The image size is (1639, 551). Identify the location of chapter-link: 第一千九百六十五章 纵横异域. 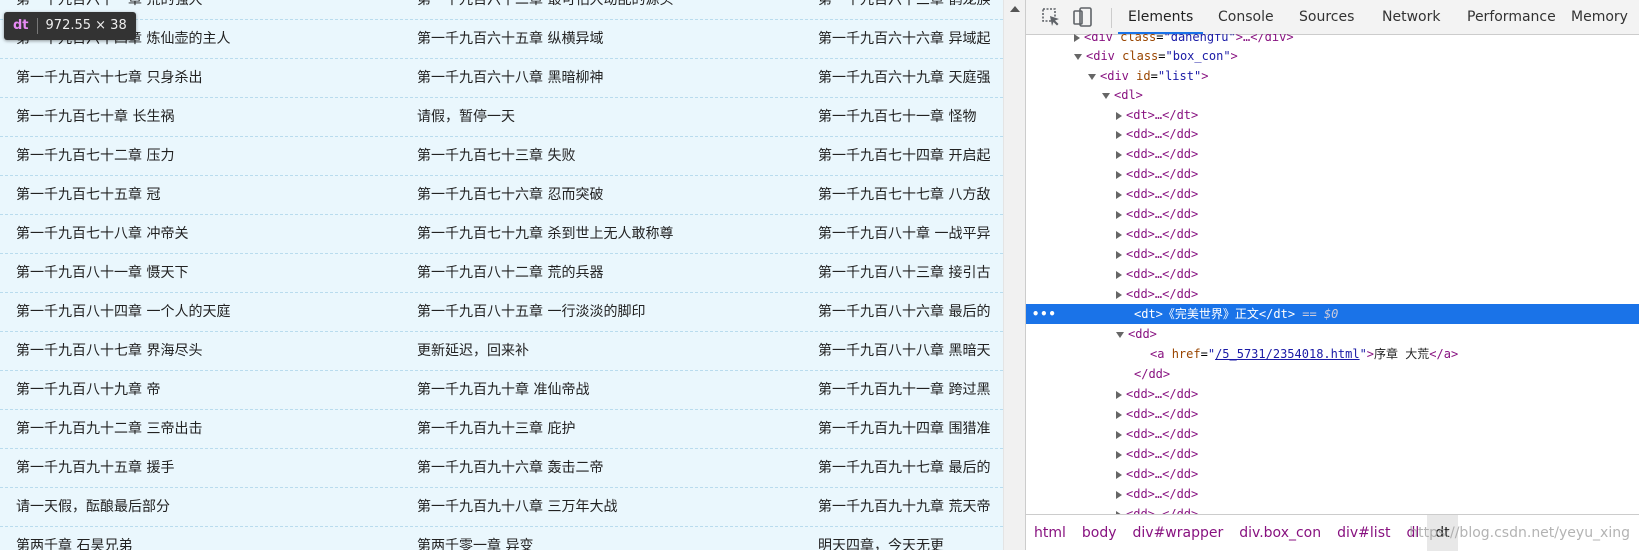
(607, 39).